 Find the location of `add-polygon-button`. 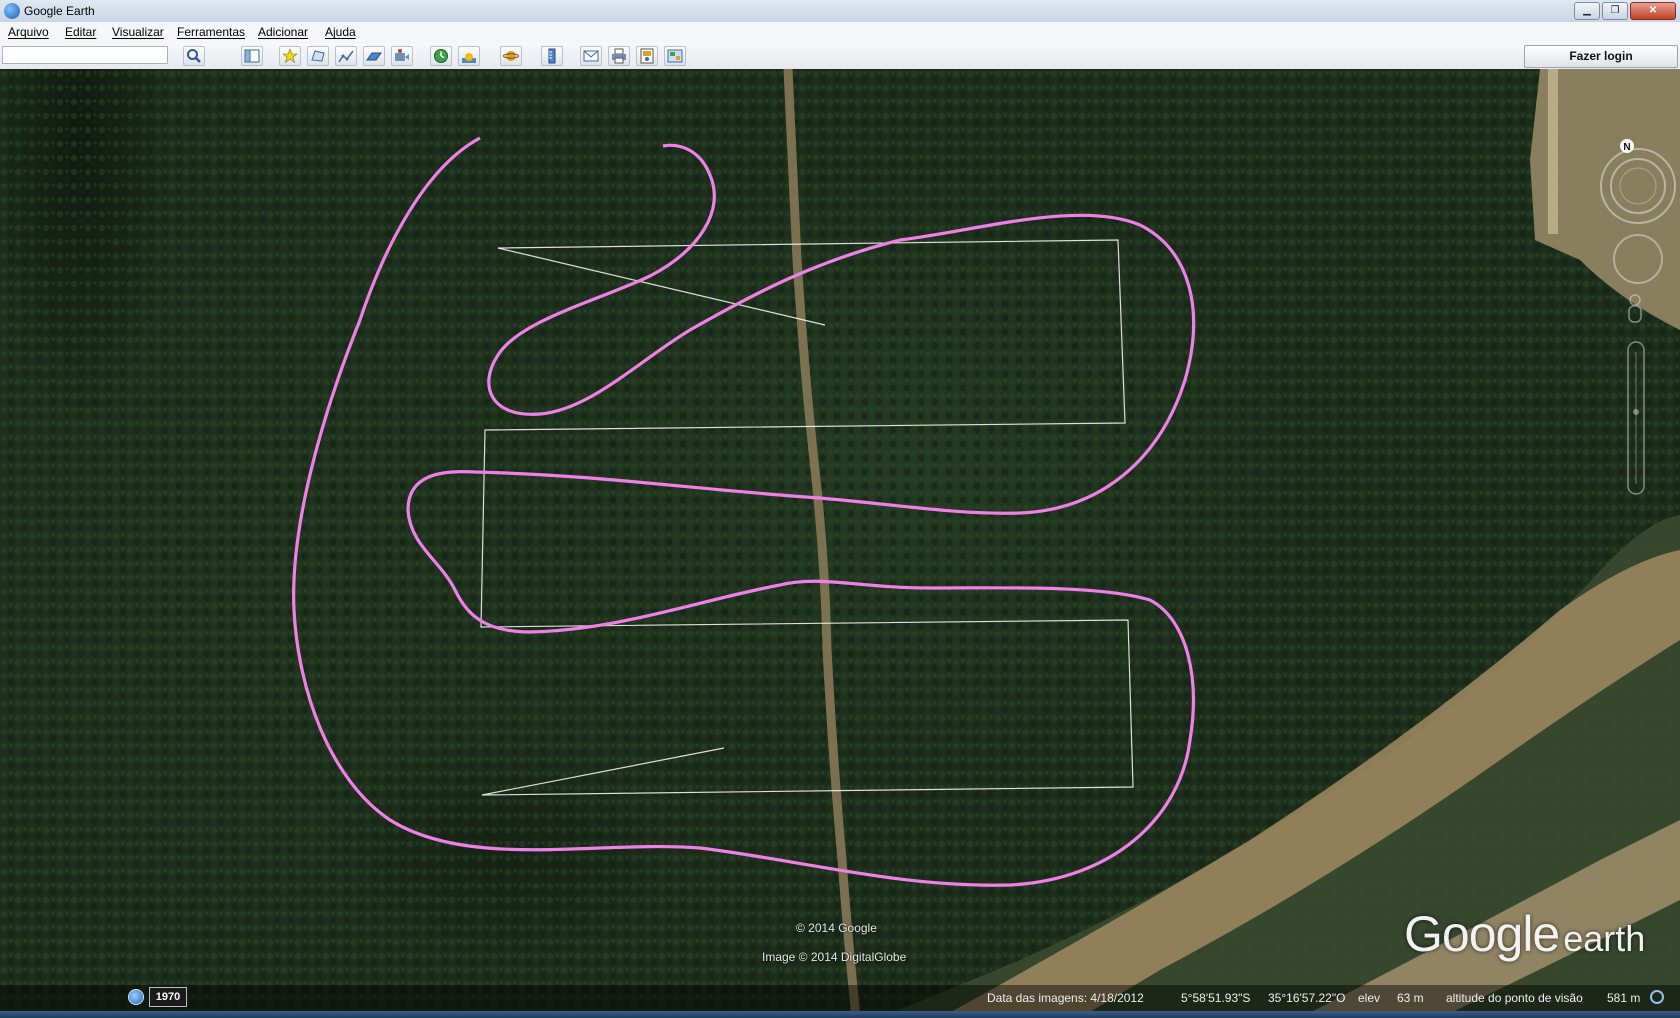

add-polygon-button is located at coordinates (318, 56).